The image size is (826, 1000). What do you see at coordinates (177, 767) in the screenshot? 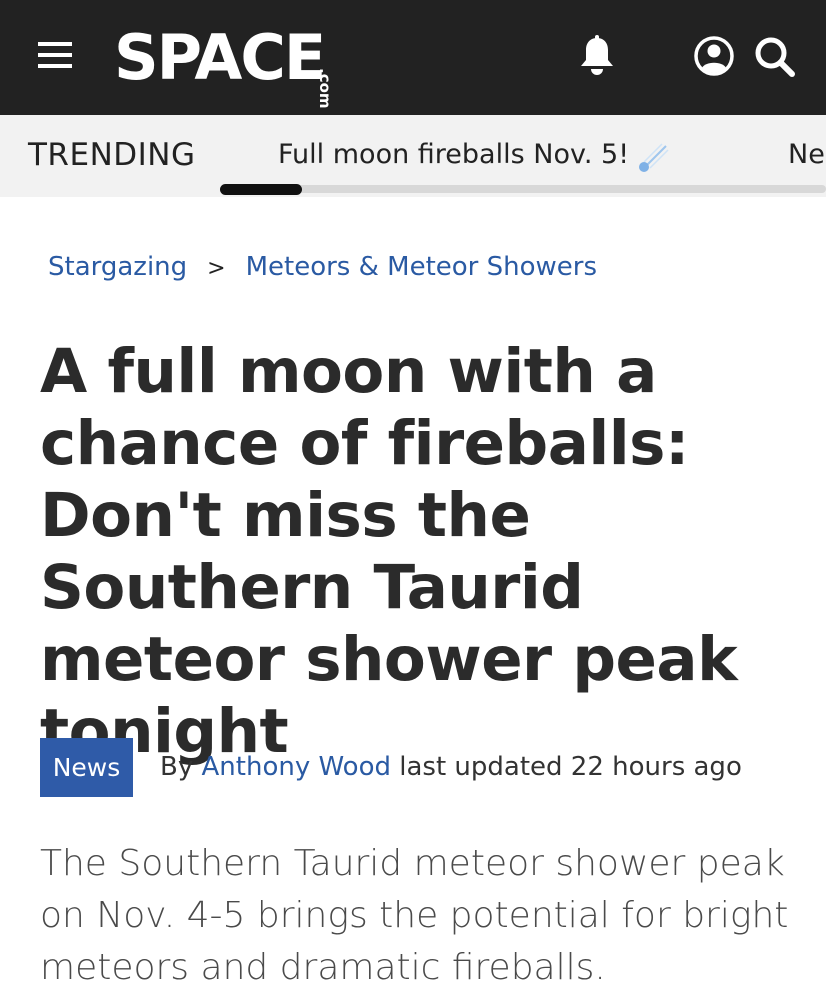
I see `byline-prefix: By` at bounding box center [177, 767].